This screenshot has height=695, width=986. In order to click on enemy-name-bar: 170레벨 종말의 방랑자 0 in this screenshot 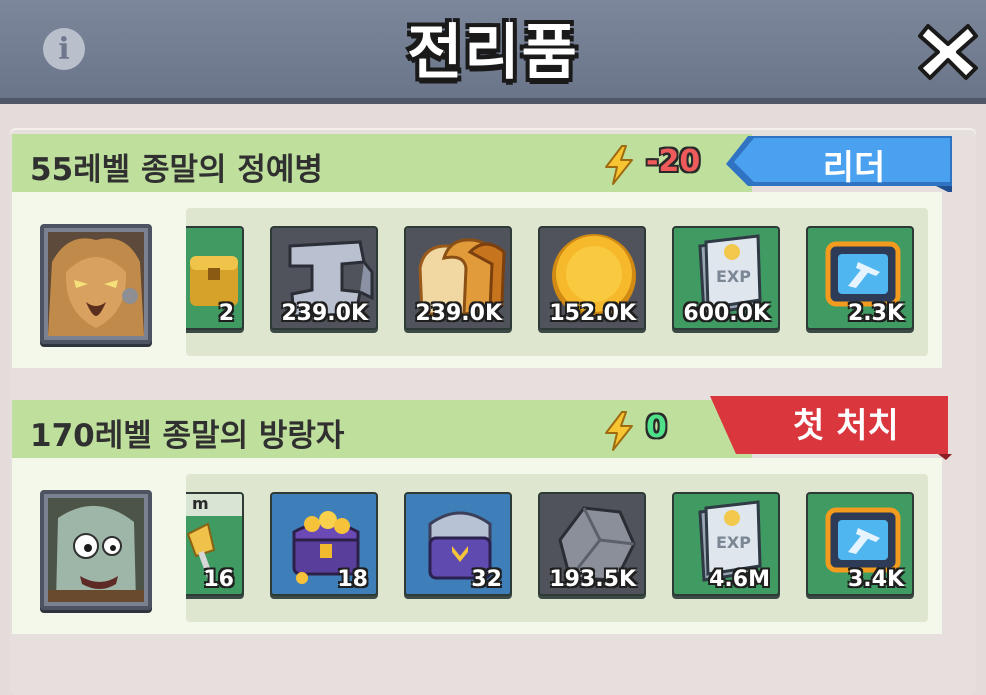, I will do `click(382, 429)`.